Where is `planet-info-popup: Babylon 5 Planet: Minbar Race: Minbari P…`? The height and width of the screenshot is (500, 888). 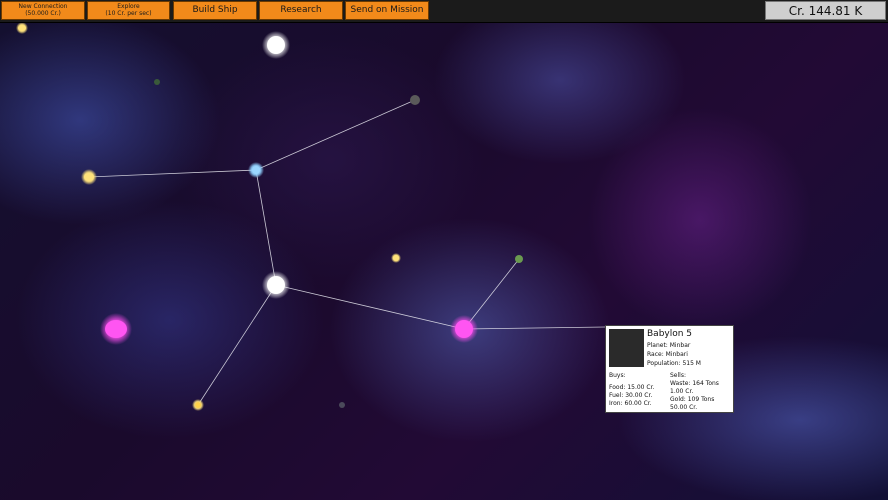 planet-info-popup: Babylon 5 Planet: Minbar Race: Minbari P… is located at coordinates (669, 369).